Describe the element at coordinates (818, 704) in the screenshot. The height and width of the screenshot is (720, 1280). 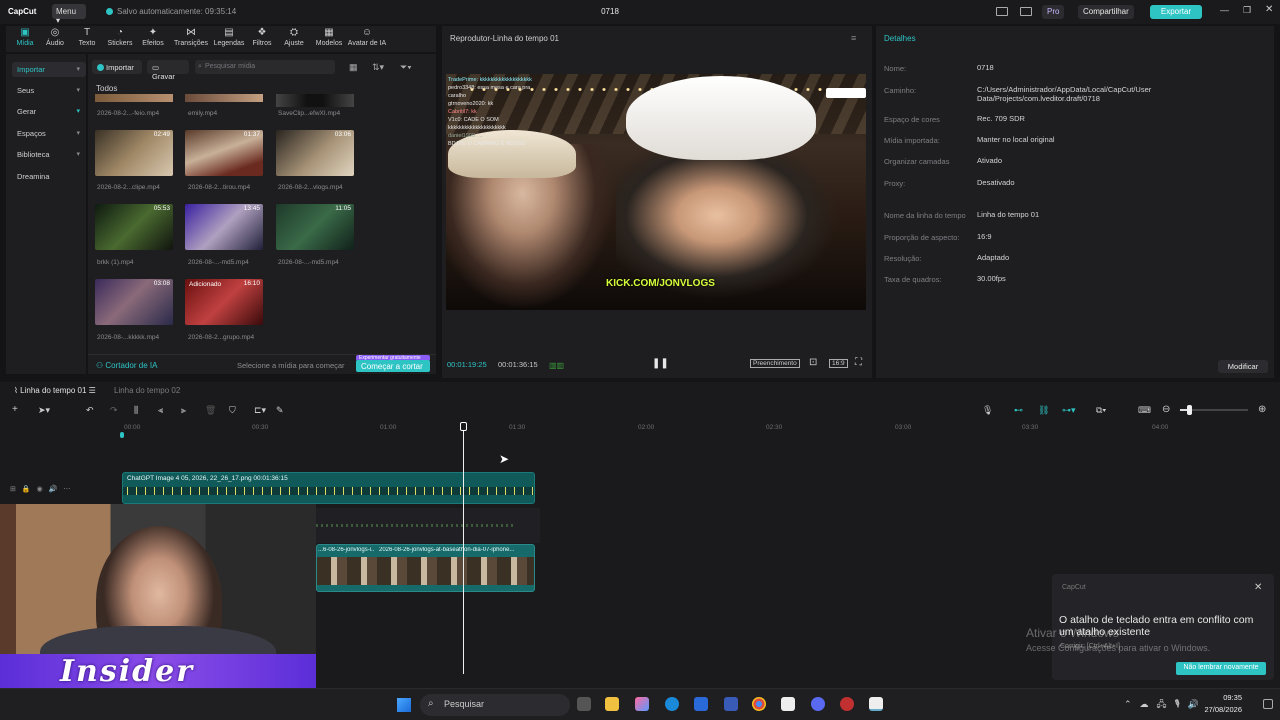
I see `discord-icon` at that location.